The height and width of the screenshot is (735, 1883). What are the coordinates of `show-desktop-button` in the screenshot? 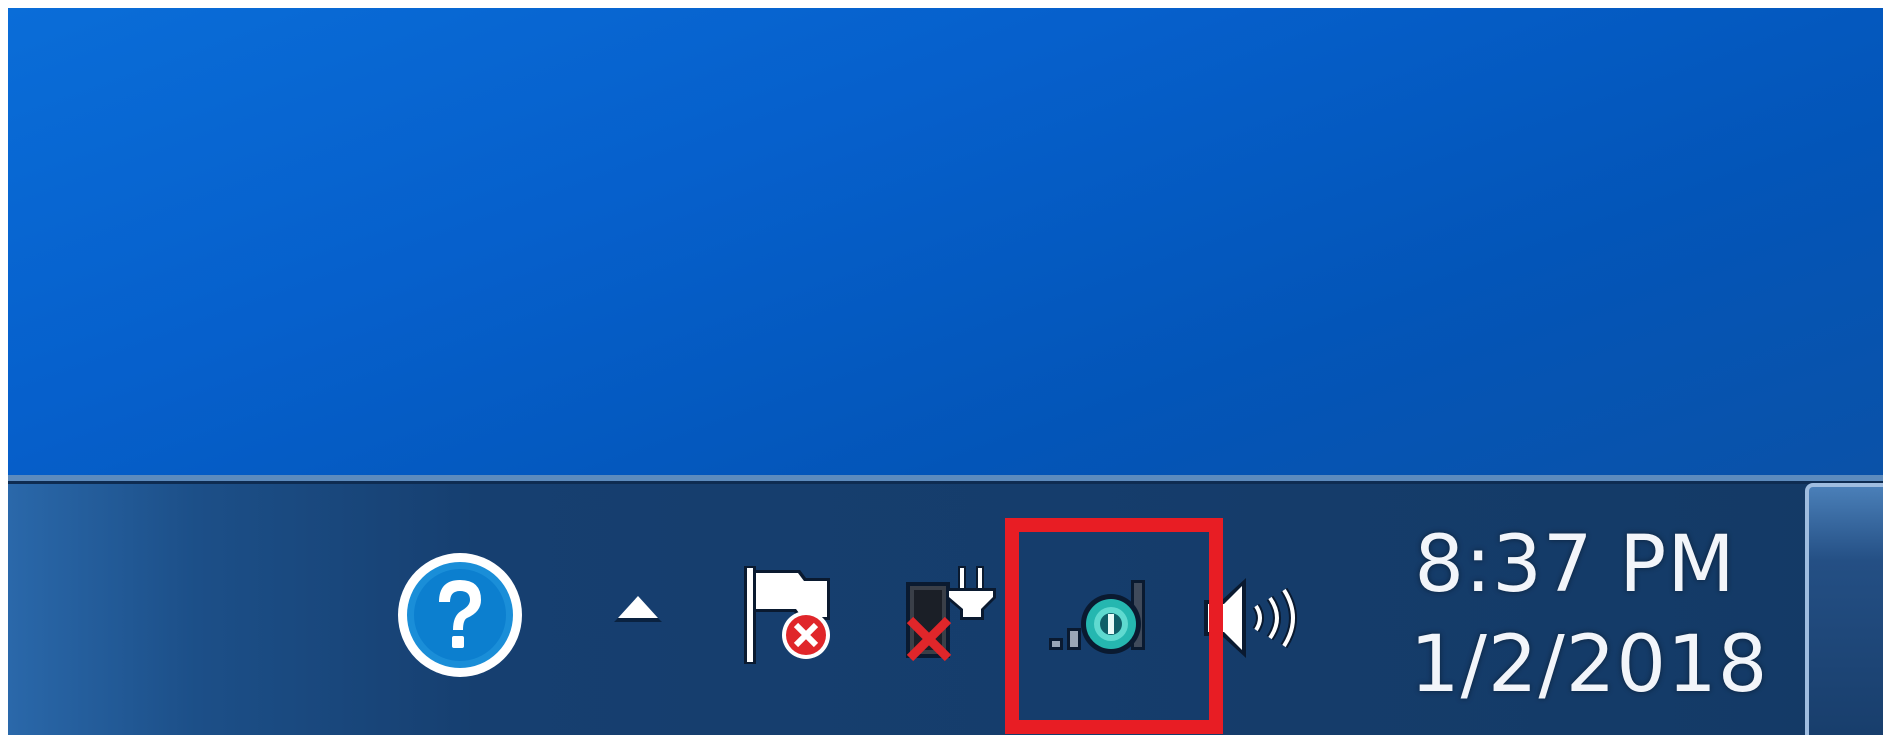 It's located at (1844, 609).